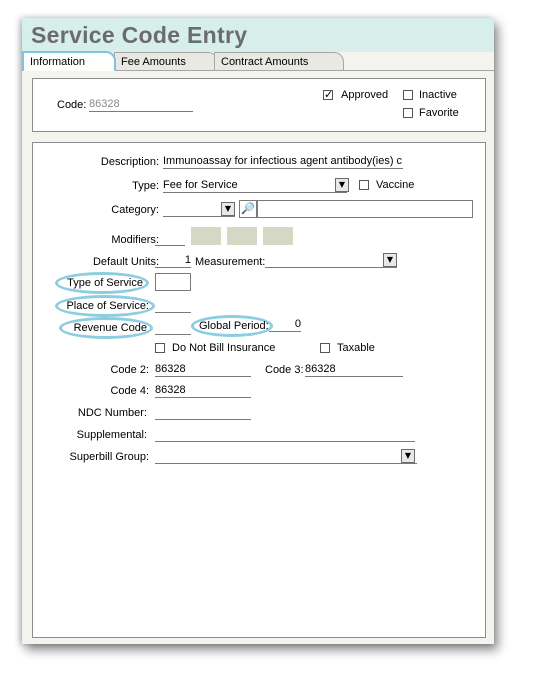 This screenshot has height=688, width=535. Describe the element at coordinates (408, 113) in the screenshot. I see `favorite-checkbox` at that location.